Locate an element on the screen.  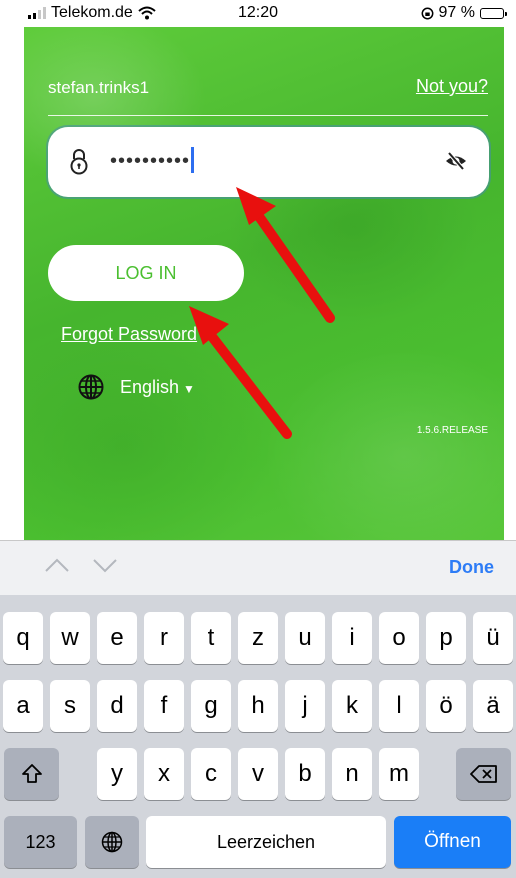
key-t: t is located at coordinates (211, 638).